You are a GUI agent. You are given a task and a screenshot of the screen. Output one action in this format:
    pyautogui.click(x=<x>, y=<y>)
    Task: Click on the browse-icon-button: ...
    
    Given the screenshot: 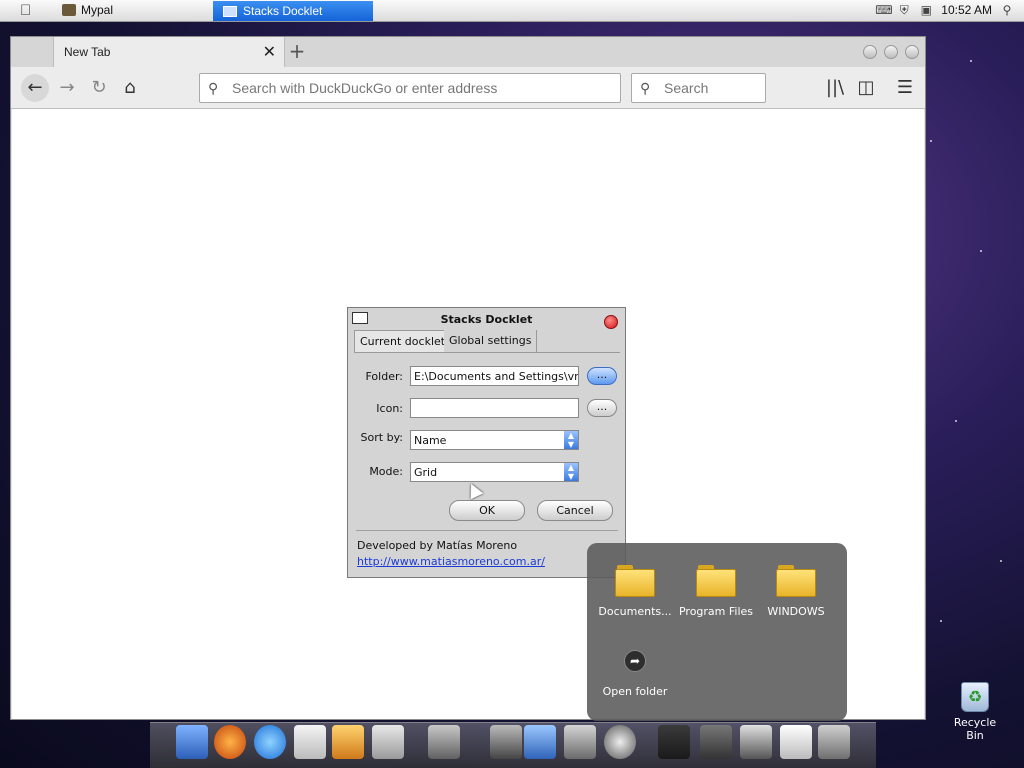 What is the action you would take?
    pyautogui.click(x=602, y=408)
    